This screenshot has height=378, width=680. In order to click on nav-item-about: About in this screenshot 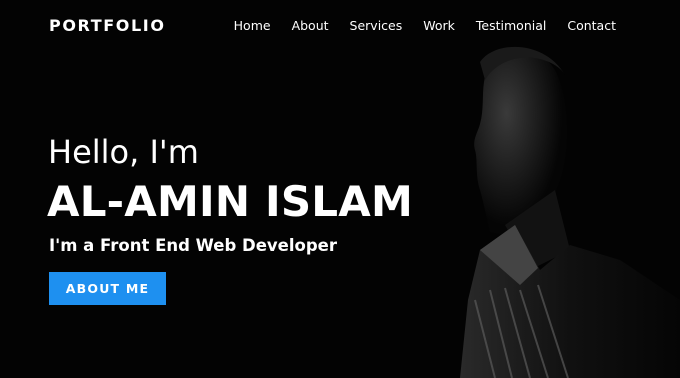, I will do `click(310, 26)`.